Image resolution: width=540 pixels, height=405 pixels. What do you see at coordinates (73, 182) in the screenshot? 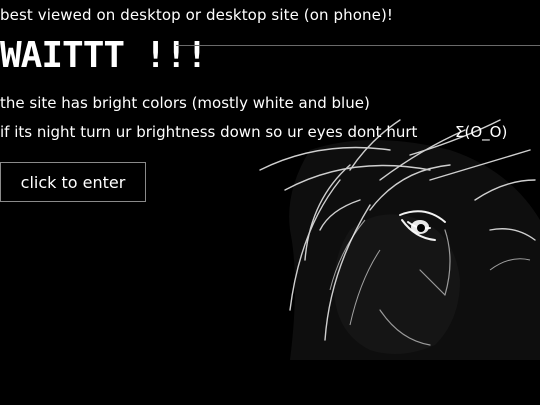
I see `enter-site-button: click to enter` at bounding box center [73, 182].